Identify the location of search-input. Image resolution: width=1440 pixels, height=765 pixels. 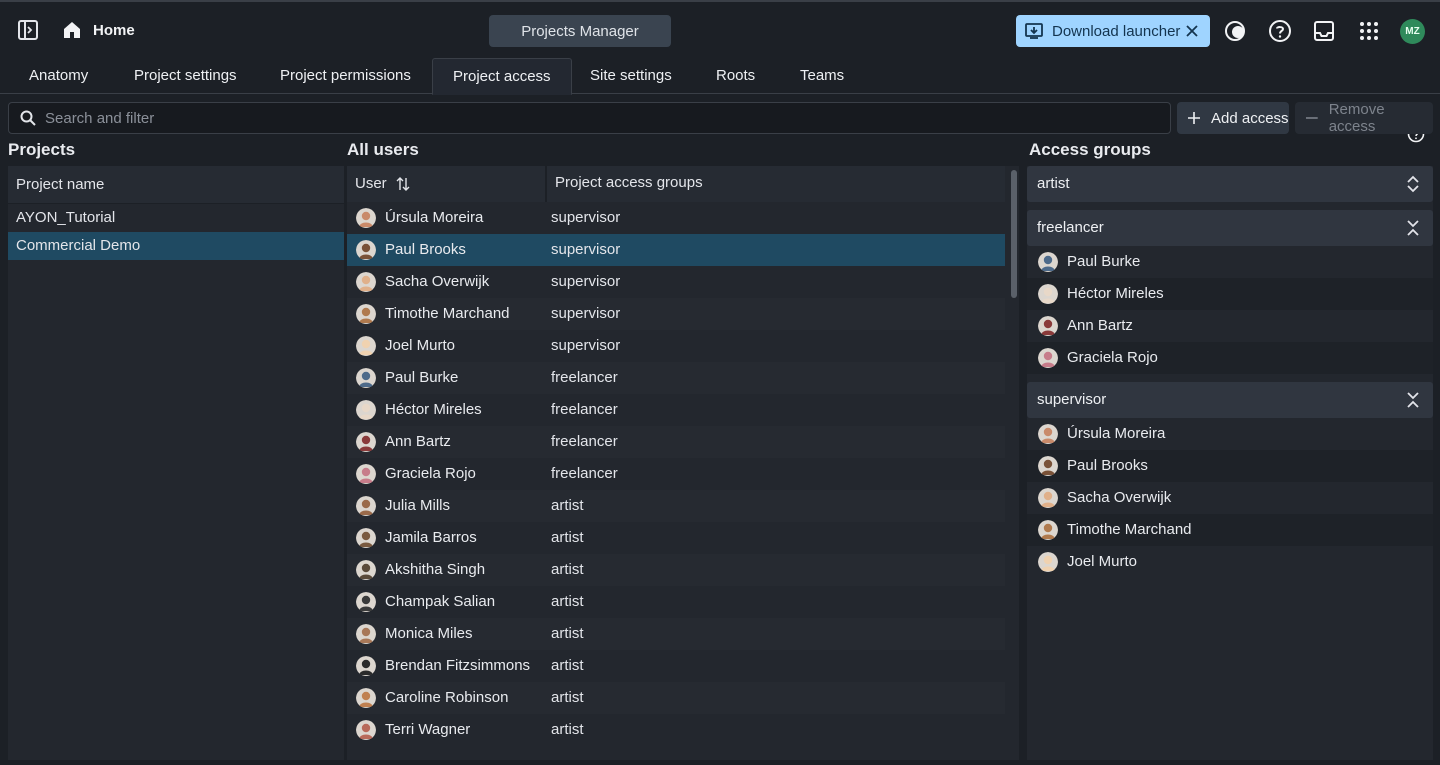
(585, 118).